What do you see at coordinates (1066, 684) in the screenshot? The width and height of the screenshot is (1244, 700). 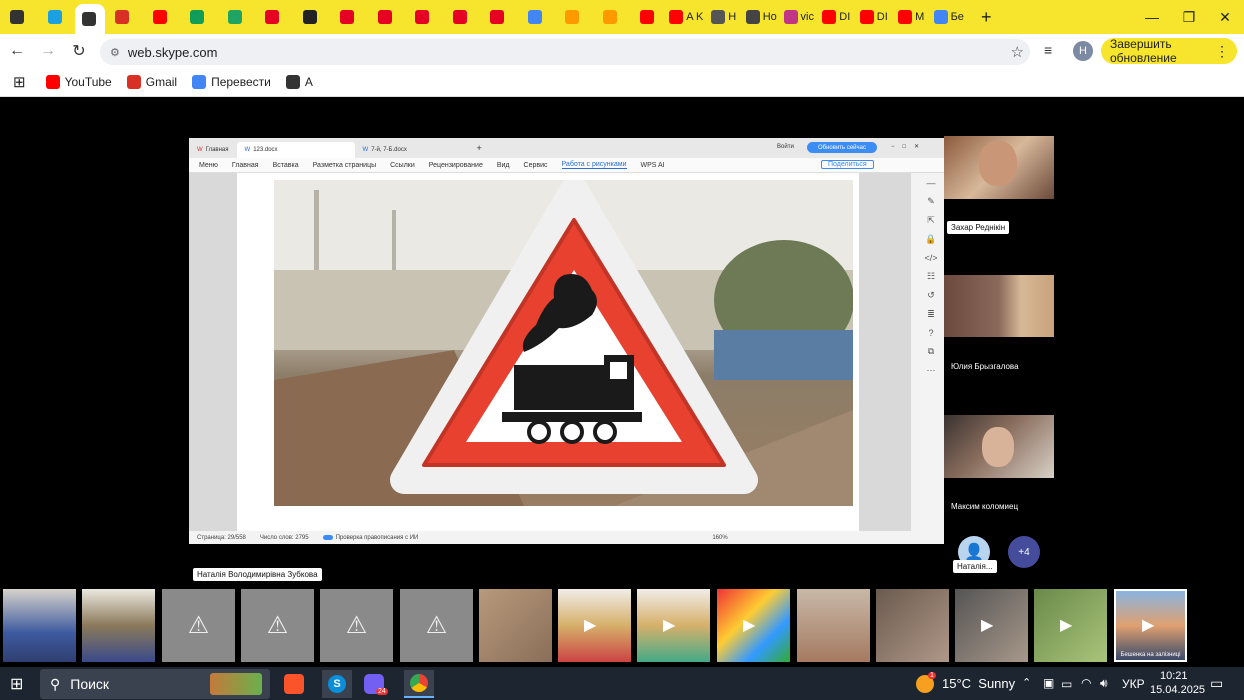 I see `battery-icon: ▭` at bounding box center [1066, 684].